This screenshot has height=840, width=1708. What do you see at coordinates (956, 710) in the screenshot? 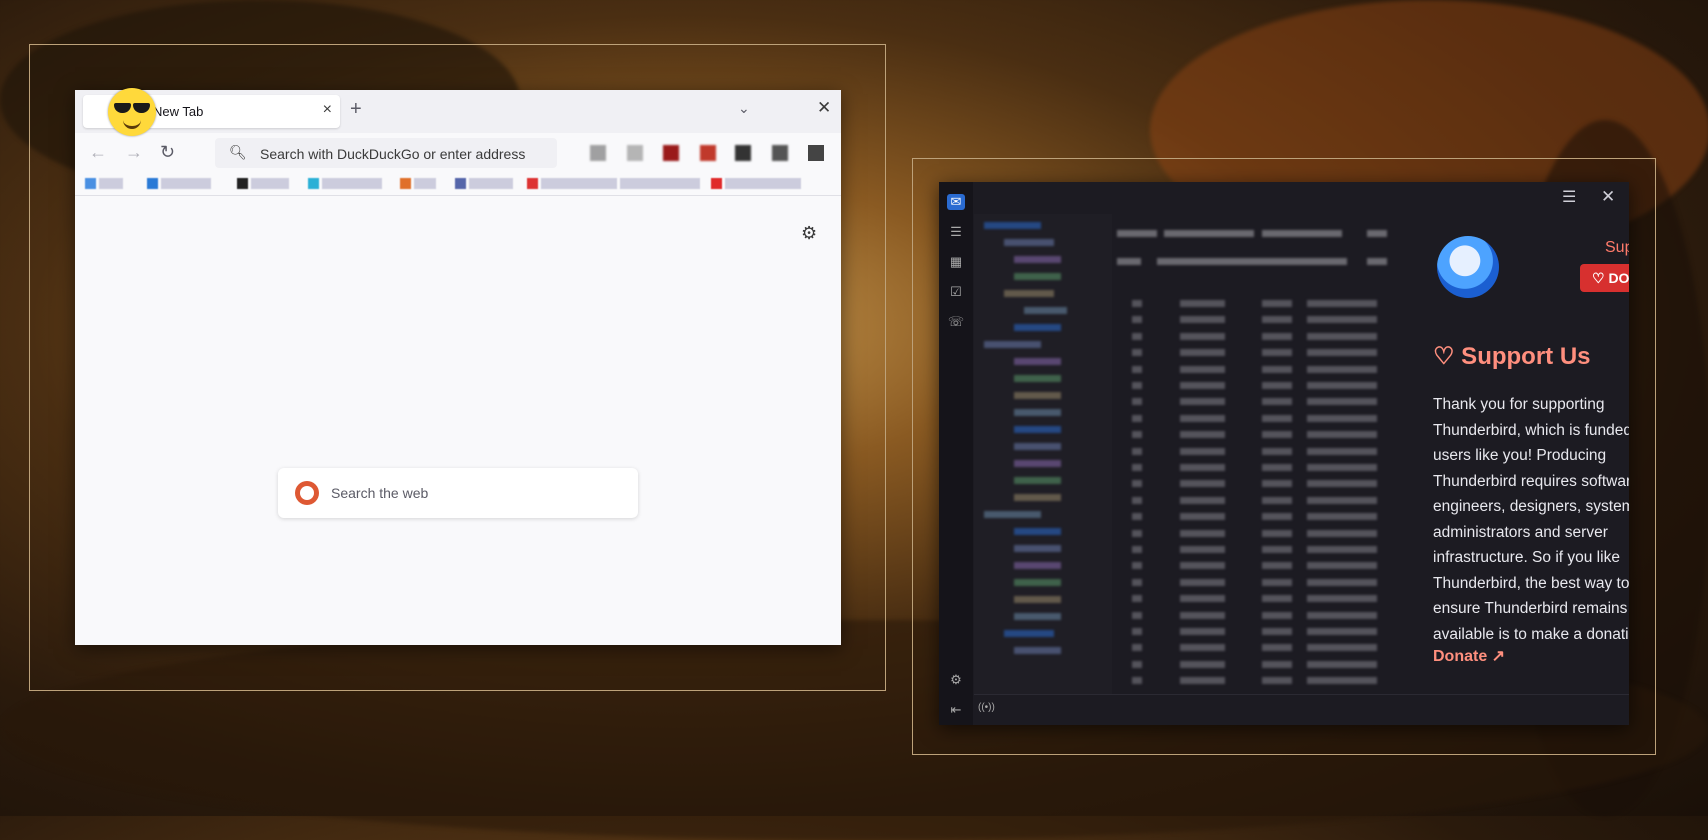
I see `collapse-icon: ⇤` at bounding box center [956, 710].